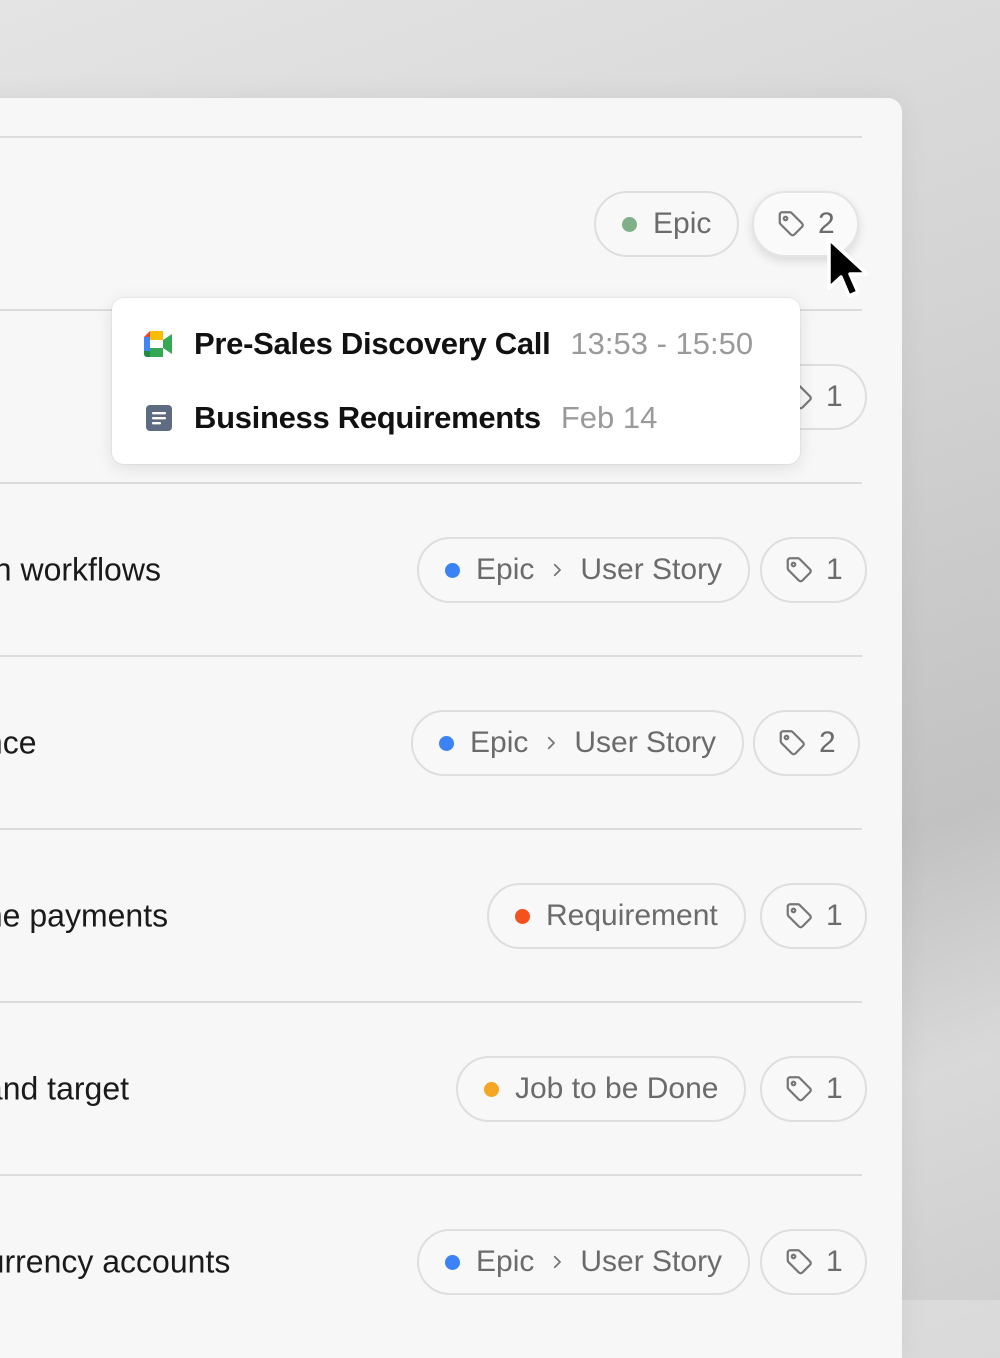  I want to click on list-row: tion workflows Epic User Story 1, so click(433, 570).